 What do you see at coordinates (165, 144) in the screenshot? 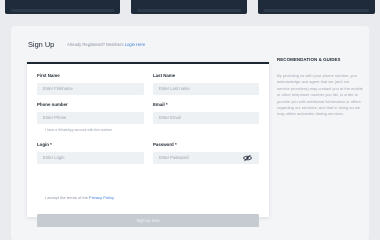
I see `password-label: Password *` at bounding box center [165, 144].